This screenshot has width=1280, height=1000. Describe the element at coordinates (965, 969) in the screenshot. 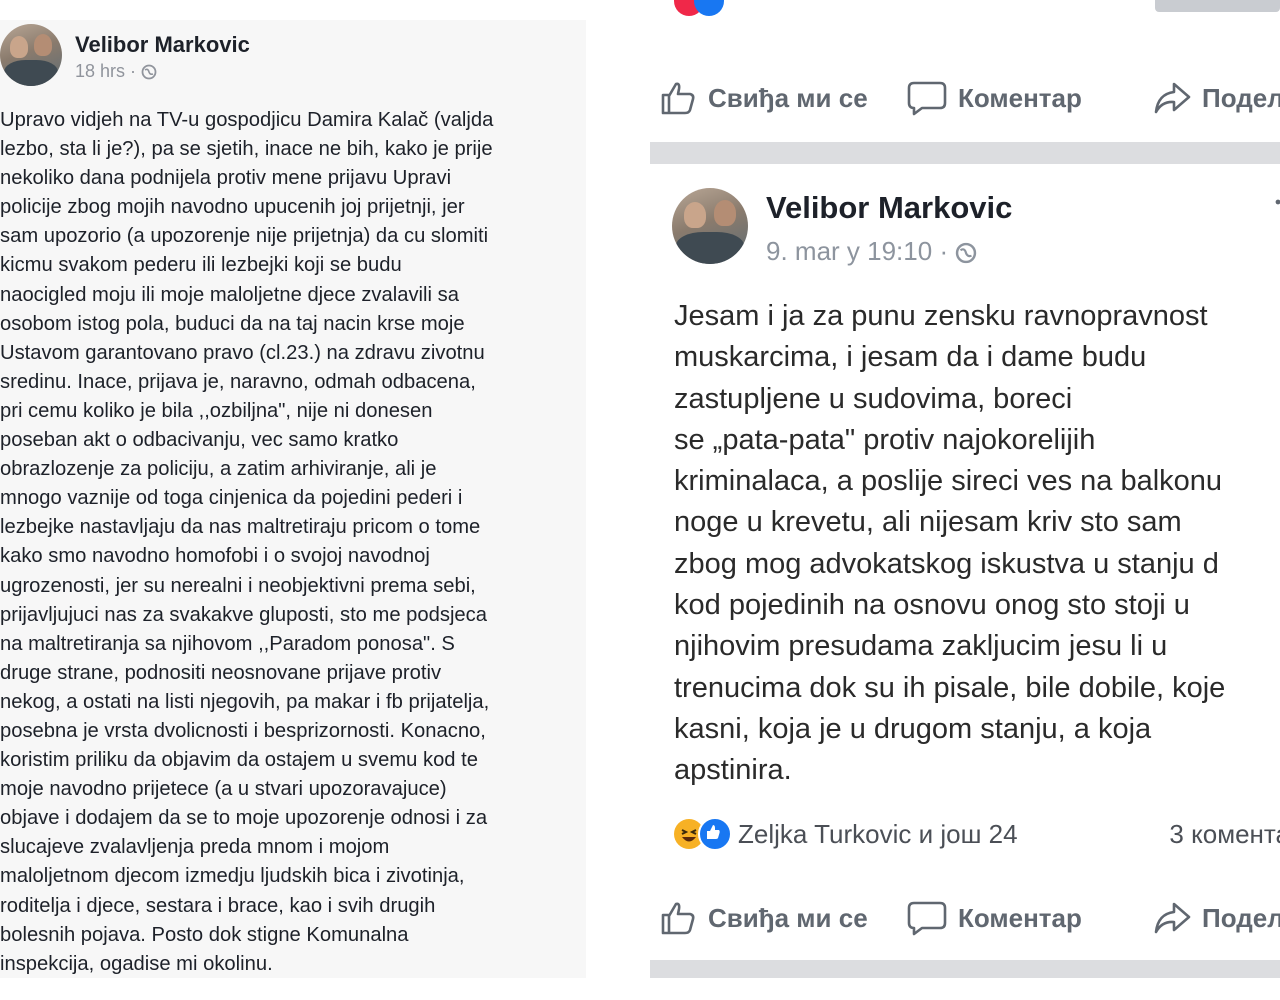

I see `post-divider-bottom` at that location.